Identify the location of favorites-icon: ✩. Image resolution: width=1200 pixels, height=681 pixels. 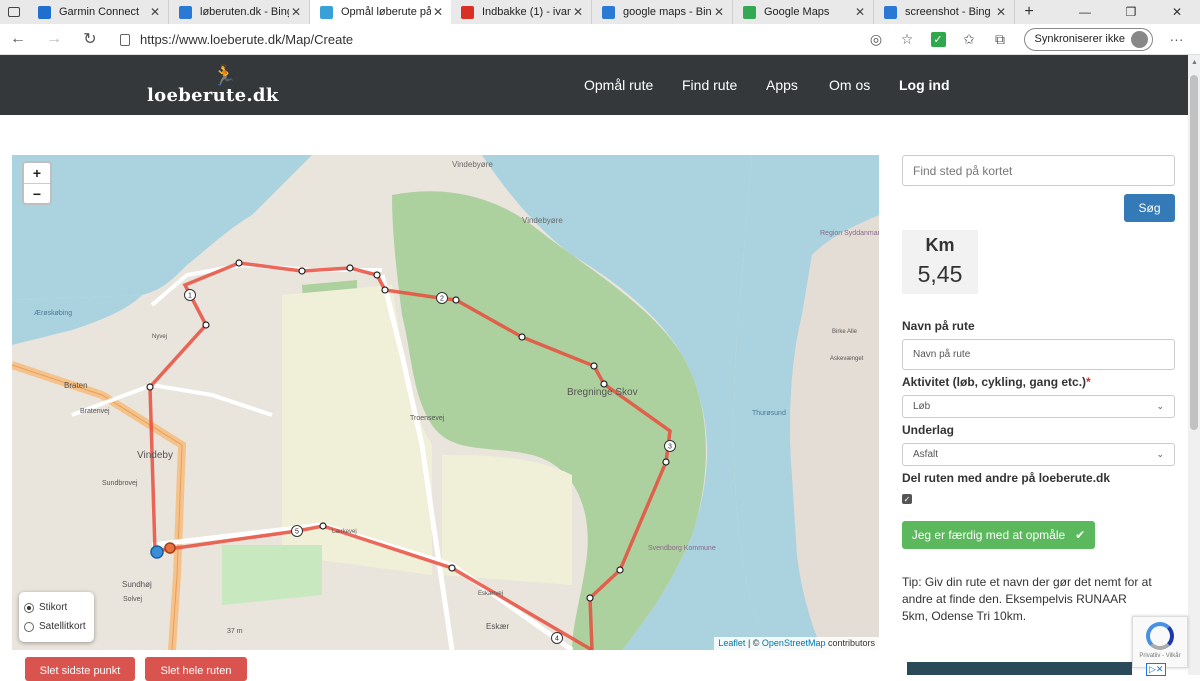
(969, 39).